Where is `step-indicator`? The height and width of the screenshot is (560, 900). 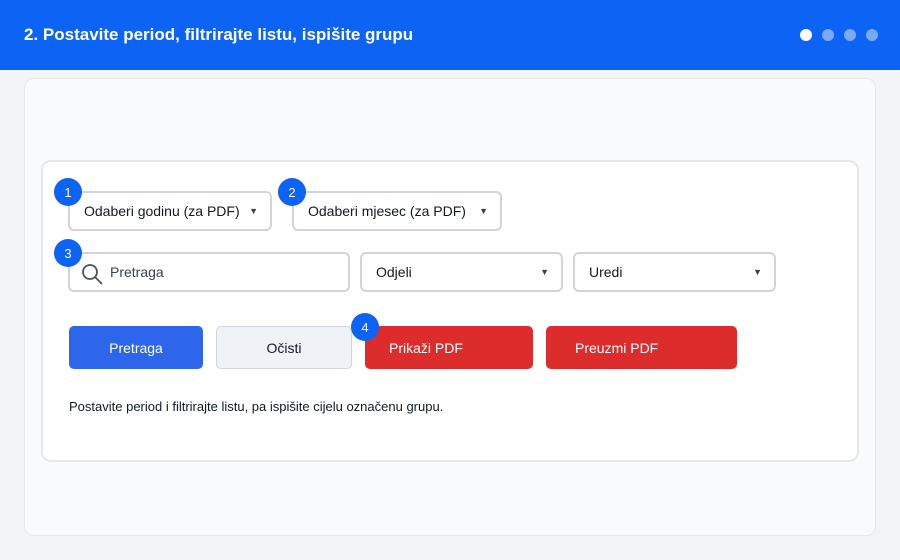
step-indicator is located at coordinates (839, 35).